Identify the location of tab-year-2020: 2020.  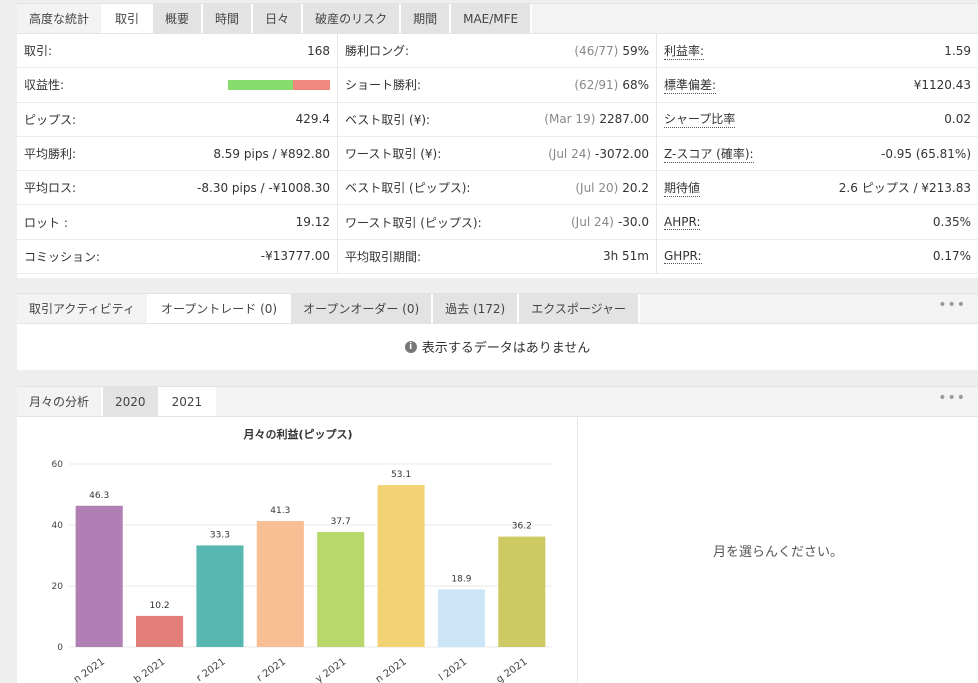
(131, 401).